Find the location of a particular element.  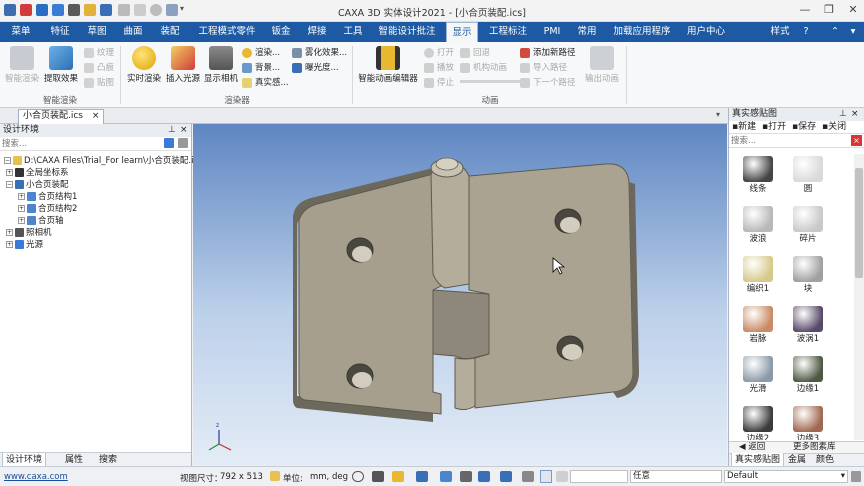

more-library-button: 更多图素库 is located at coordinates (814, 447).